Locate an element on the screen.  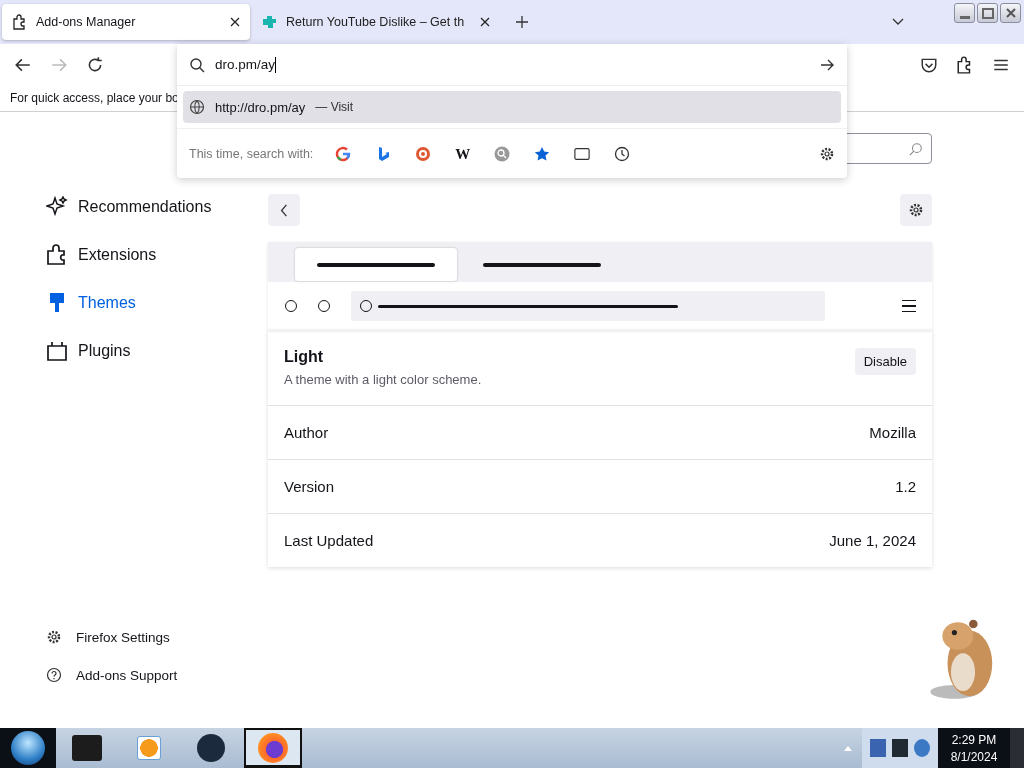
magnifier-icon is located at coordinates (502, 153).